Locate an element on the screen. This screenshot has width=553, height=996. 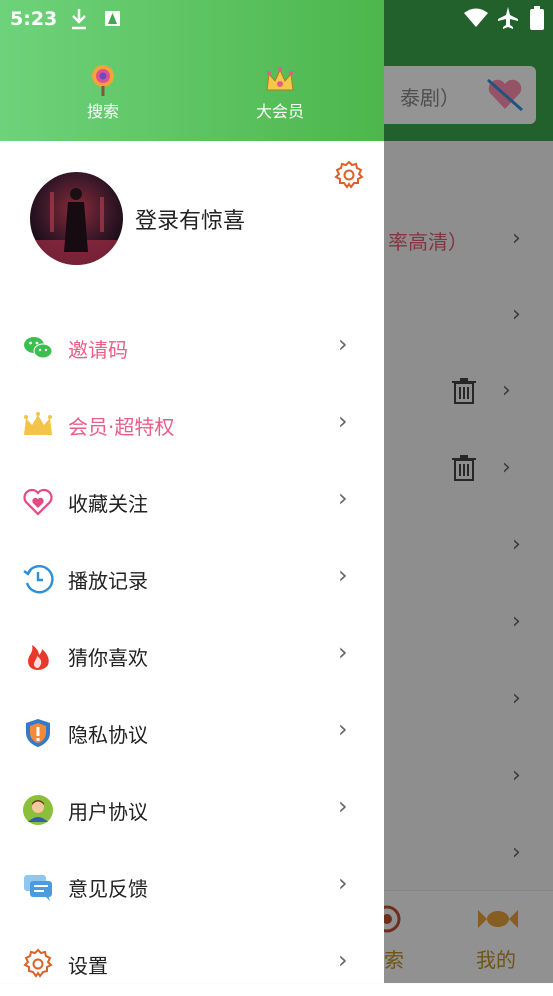
header-tab-vip-label: 大会员 is located at coordinates (279, 111).